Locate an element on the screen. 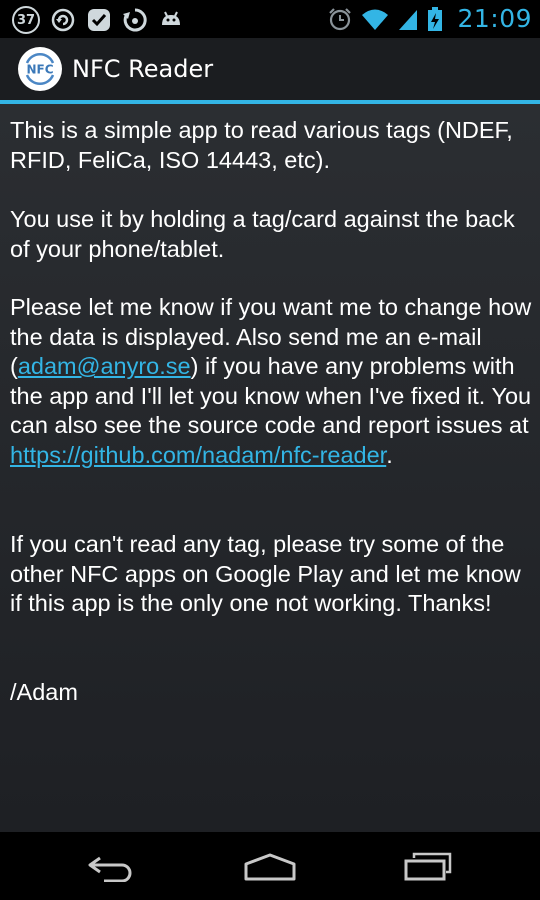 This screenshot has width=540, height=900. email-link: adam@anyro.se is located at coordinates (104, 366).